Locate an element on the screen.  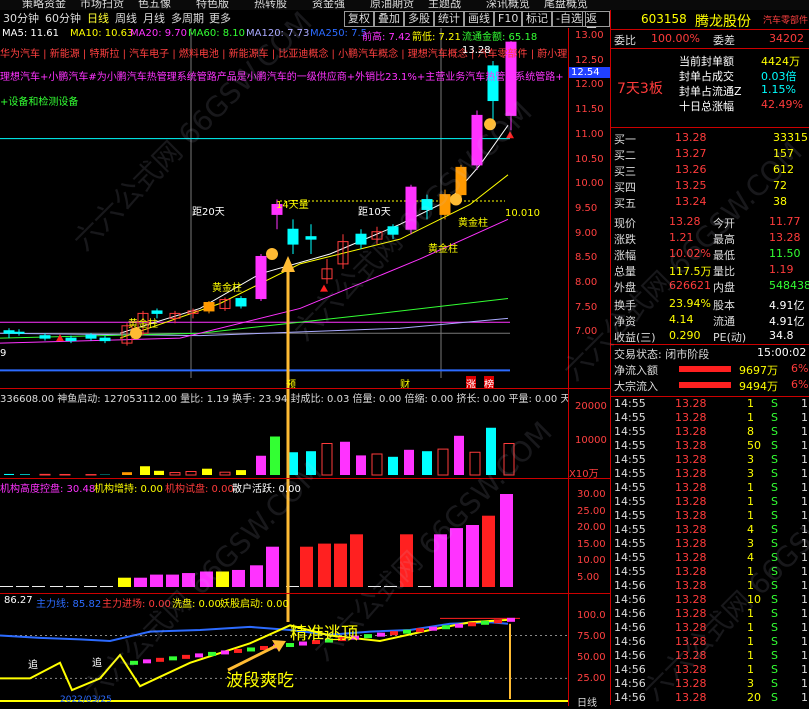
ma-legend-ma5: MA5: 11.61 is located at coordinates (30, 33).